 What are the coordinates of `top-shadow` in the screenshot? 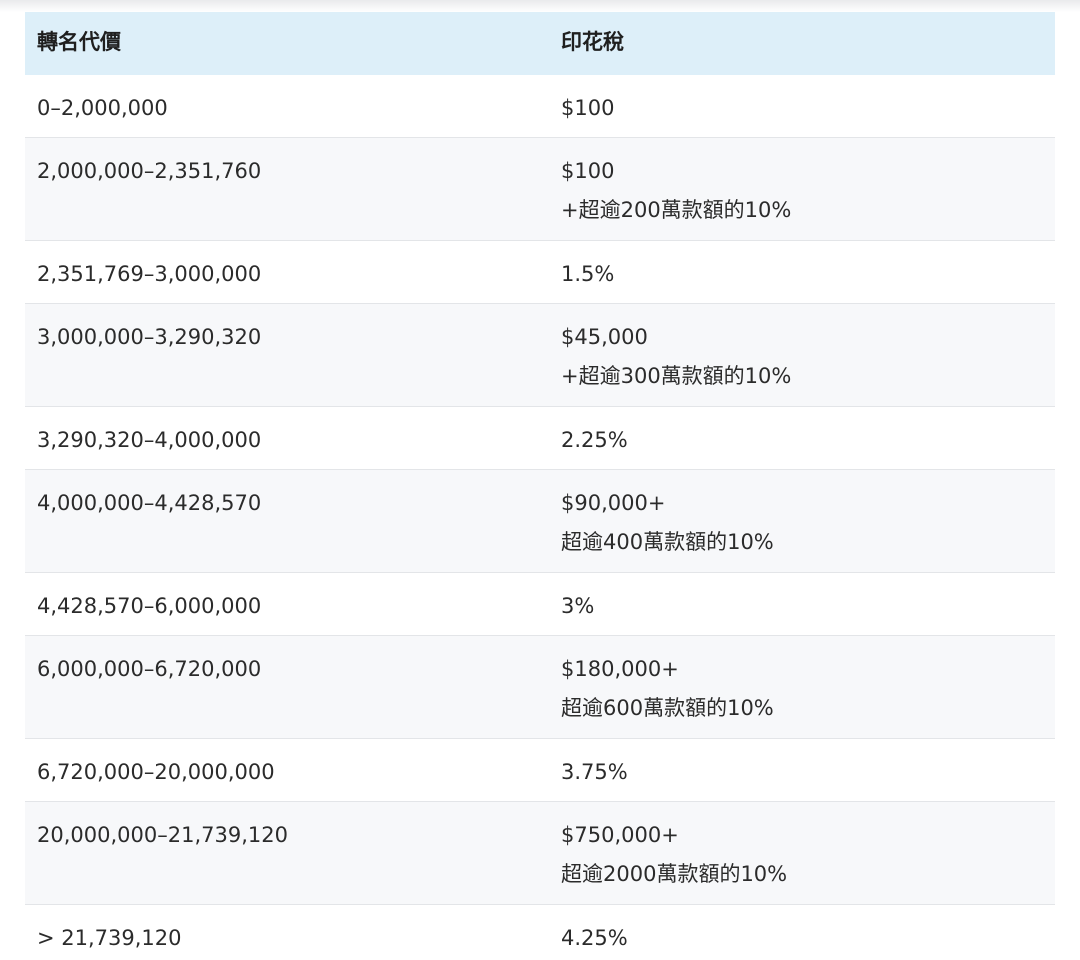 It's located at (540, 6).